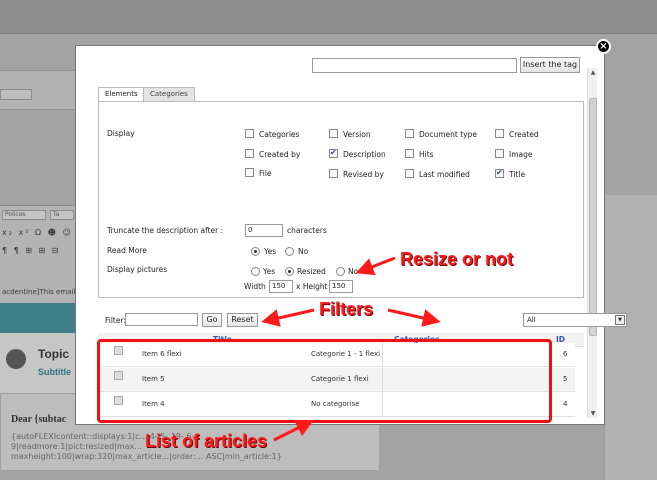 Image resolution: width=657 pixels, height=480 pixels. What do you see at coordinates (565, 404) in the screenshot?
I see `row-id: 4` at bounding box center [565, 404].